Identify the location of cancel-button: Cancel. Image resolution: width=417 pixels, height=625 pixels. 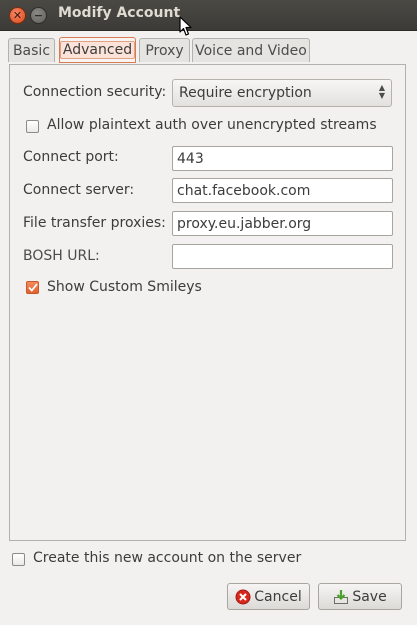
(268, 596).